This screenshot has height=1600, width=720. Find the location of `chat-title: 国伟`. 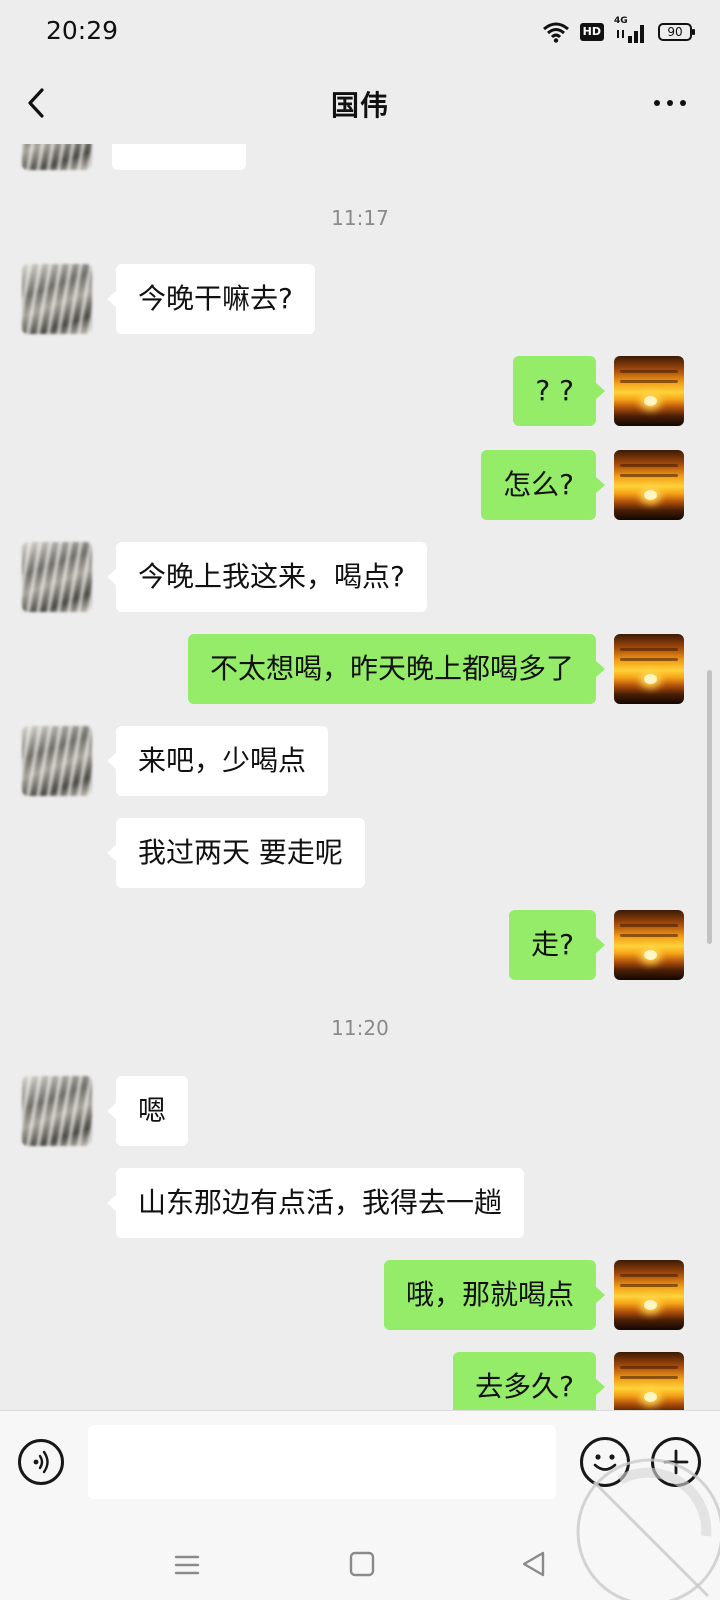

chat-title: 国伟 is located at coordinates (359, 105).